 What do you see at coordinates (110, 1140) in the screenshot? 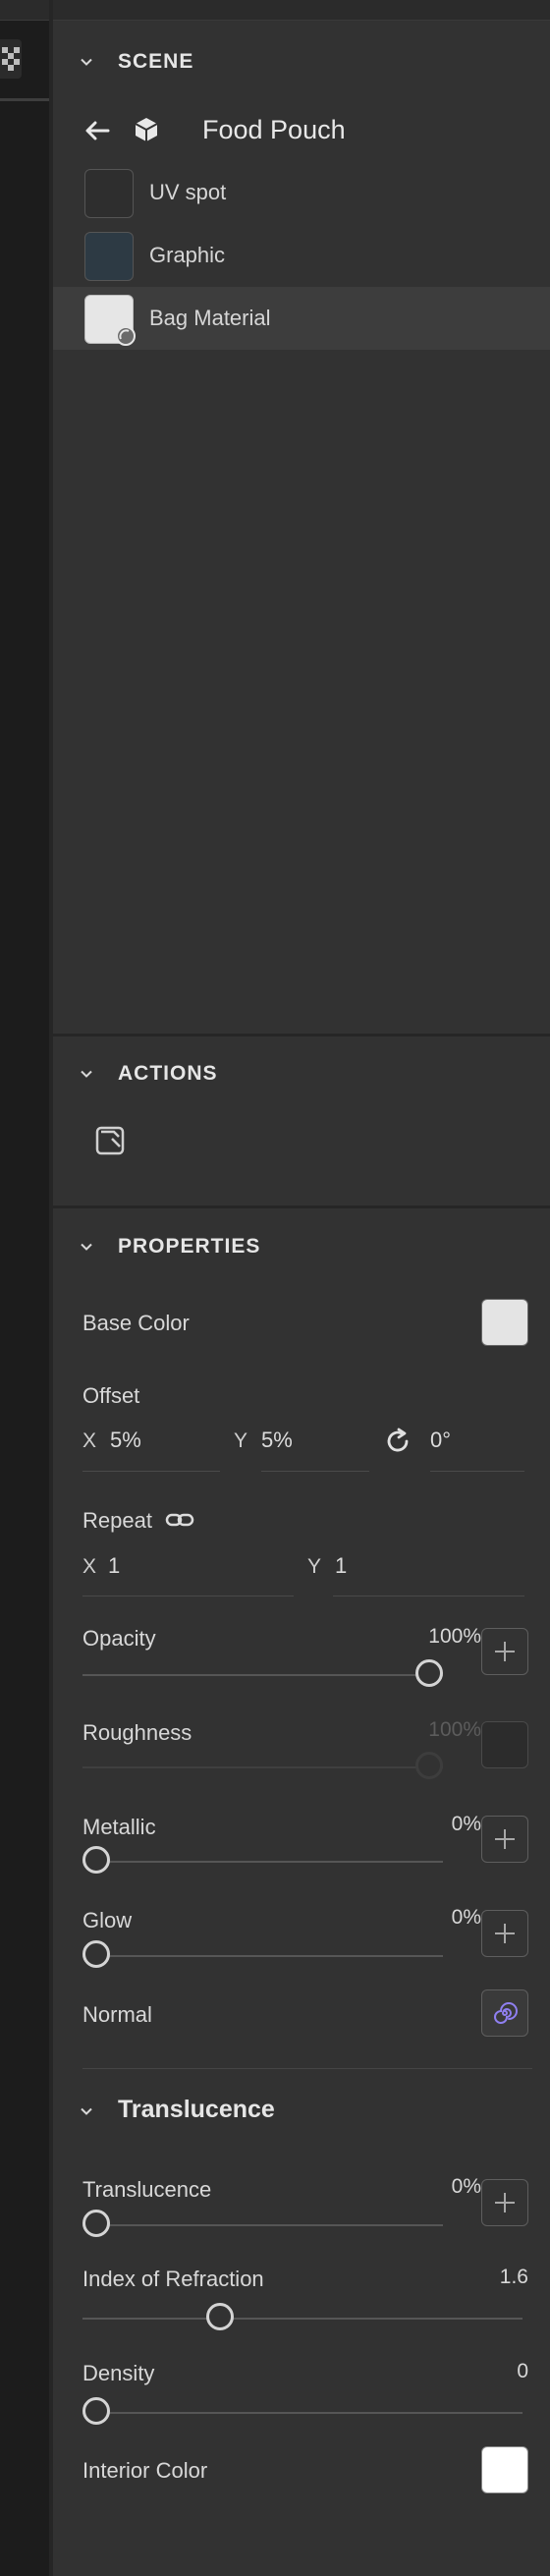
I see `material-apply-icon` at bounding box center [110, 1140].